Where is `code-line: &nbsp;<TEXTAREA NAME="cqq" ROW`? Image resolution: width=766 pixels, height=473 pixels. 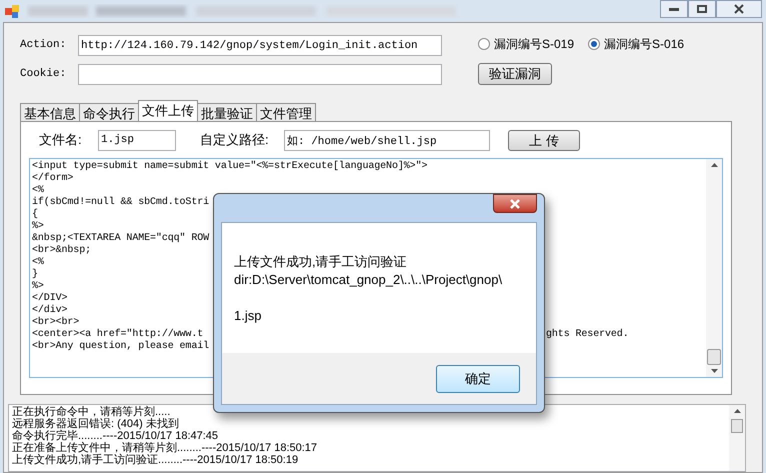 code-line: &nbsp;<TEXTAREA NAME="cqq" ROW is located at coordinates (121, 238).